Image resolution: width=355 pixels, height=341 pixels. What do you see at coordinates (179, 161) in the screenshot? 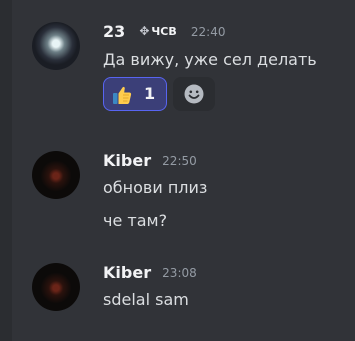
I see `timestamp: 22:50` at bounding box center [179, 161].